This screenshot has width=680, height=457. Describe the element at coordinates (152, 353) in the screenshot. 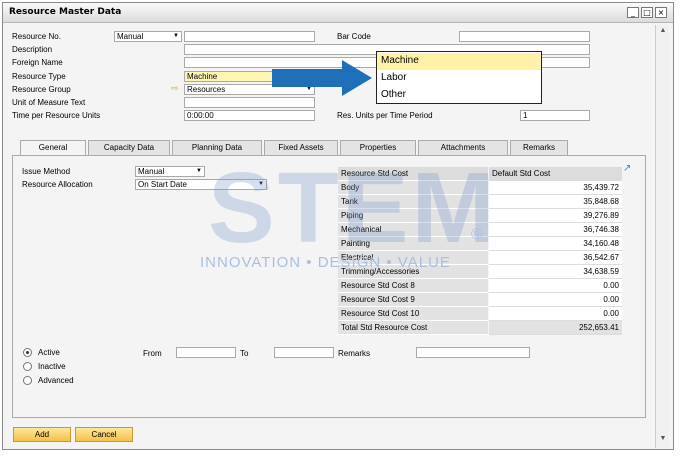

I see `from-label: From` at that location.